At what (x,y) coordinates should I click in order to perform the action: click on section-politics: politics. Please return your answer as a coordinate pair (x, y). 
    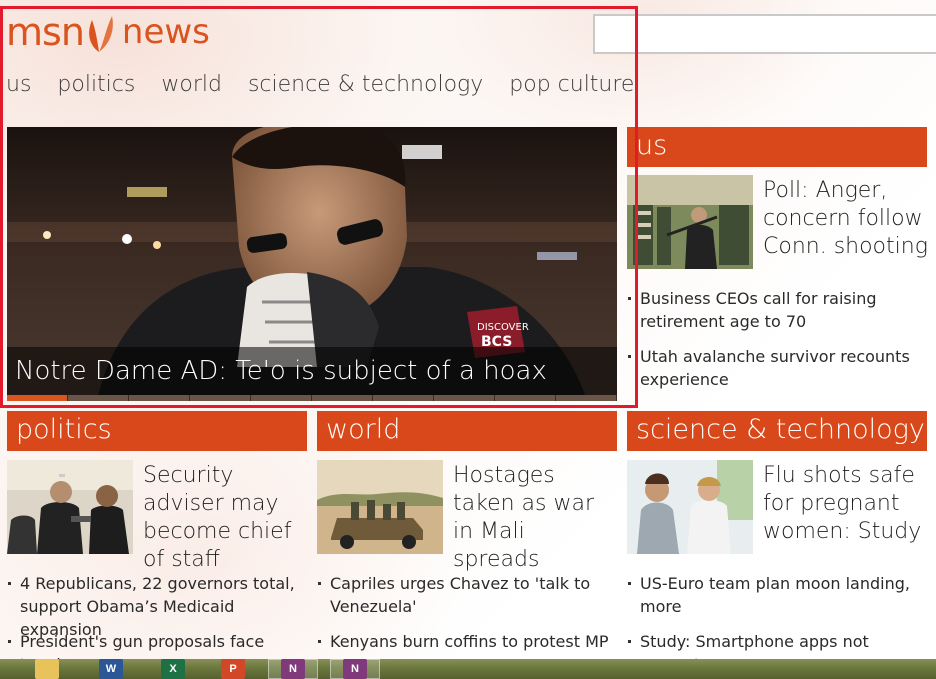
    Looking at the image, I should click on (157, 431).